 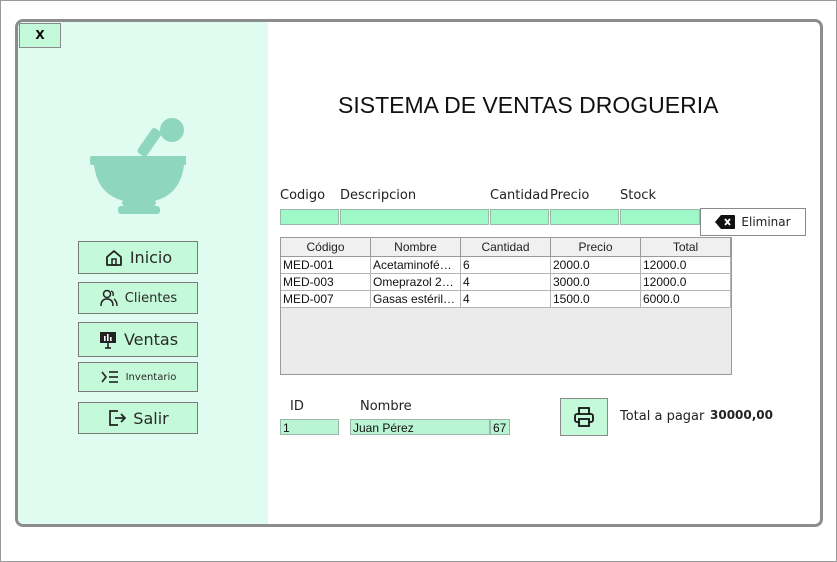 I want to click on logout-icon, so click(x=118, y=418).